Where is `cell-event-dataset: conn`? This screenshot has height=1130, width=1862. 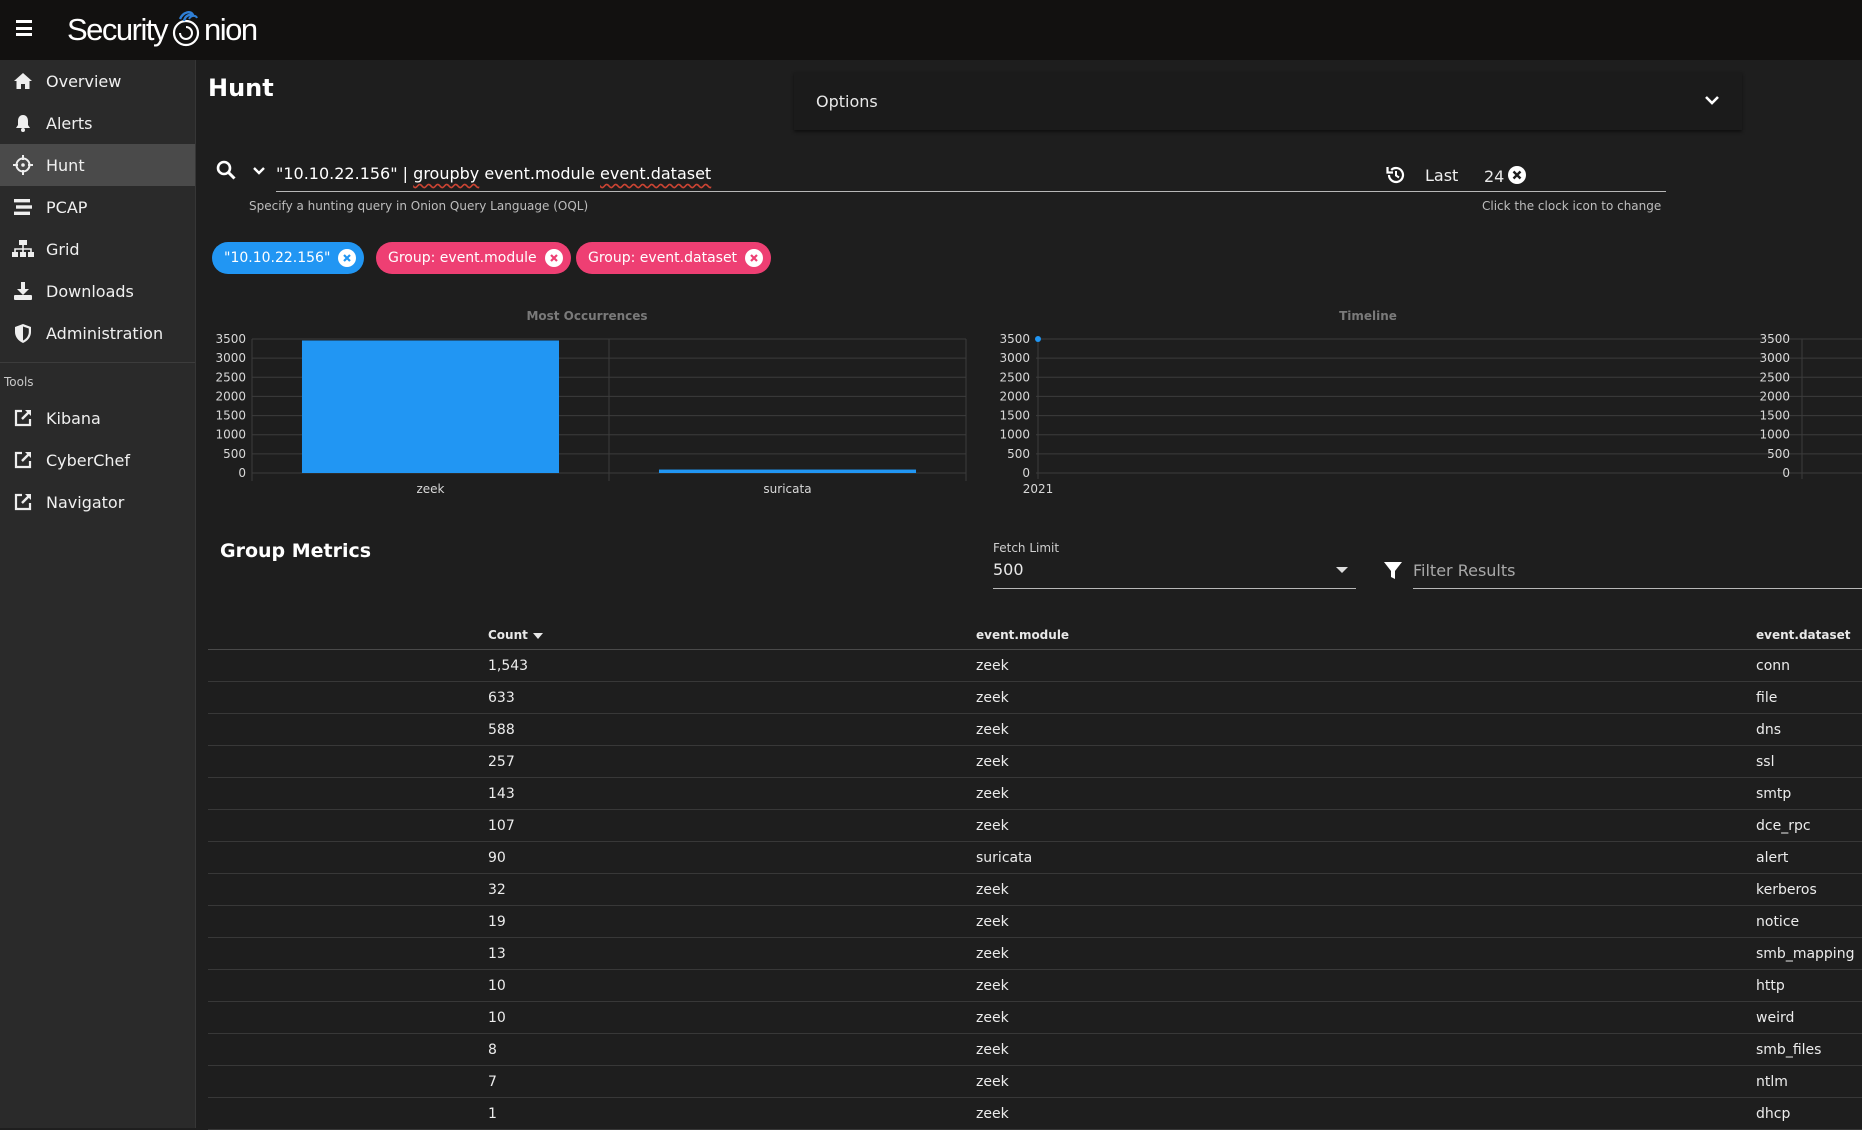
cell-event-dataset: conn is located at coordinates (1773, 666).